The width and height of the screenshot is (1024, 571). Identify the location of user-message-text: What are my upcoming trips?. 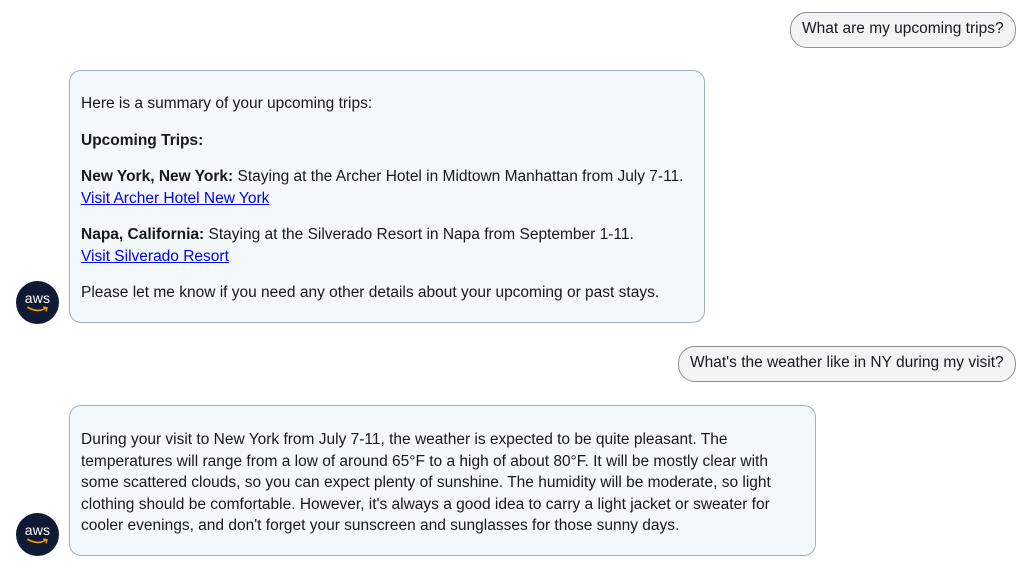
(903, 28).